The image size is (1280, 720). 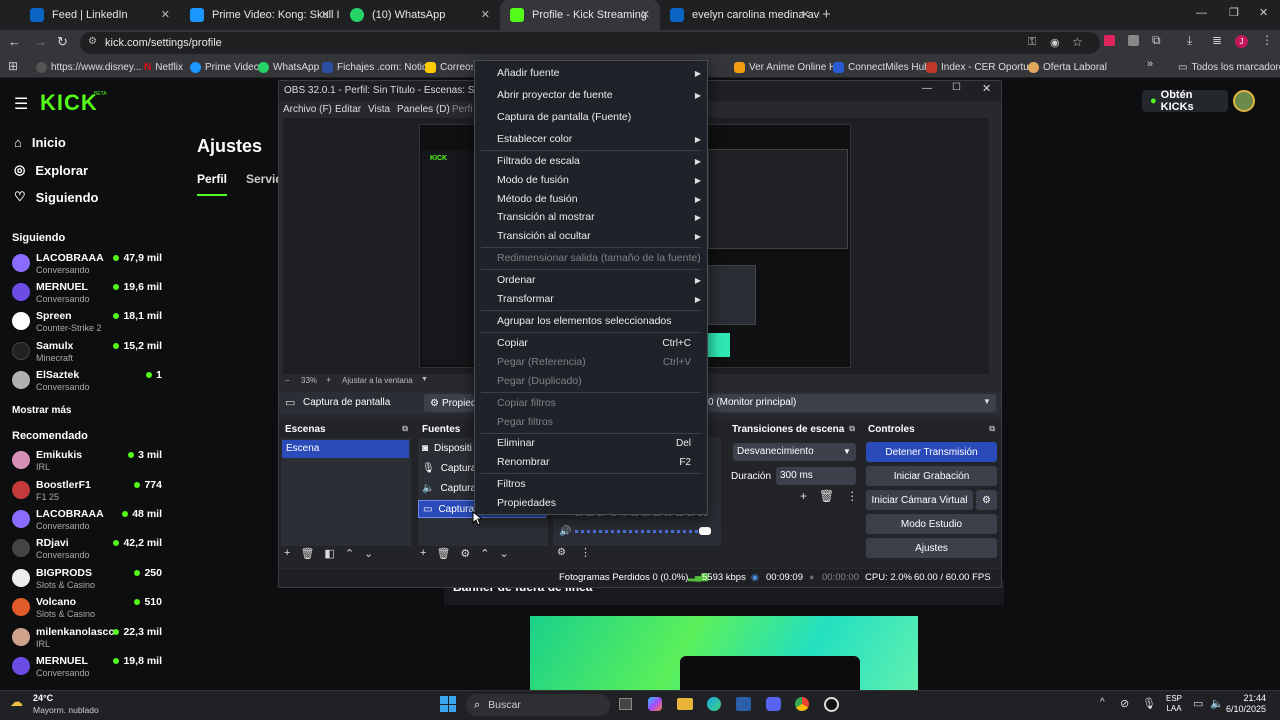 I want to click on following-item: ElSaztek Conversando 1, so click(x=87, y=384).